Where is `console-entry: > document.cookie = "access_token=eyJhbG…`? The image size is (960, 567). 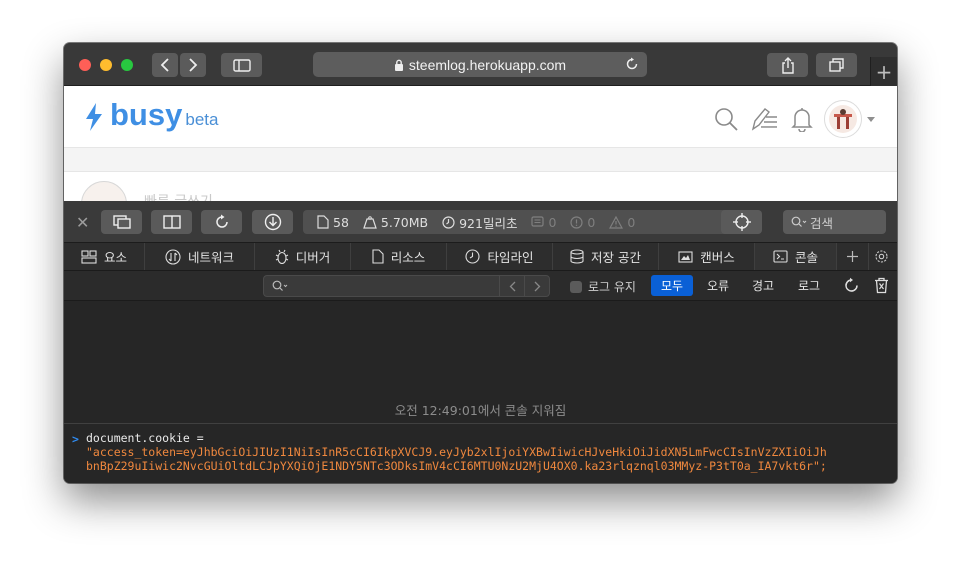
console-entry: > document.cookie = "access_token=eyJhbG… is located at coordinates (480, 453).